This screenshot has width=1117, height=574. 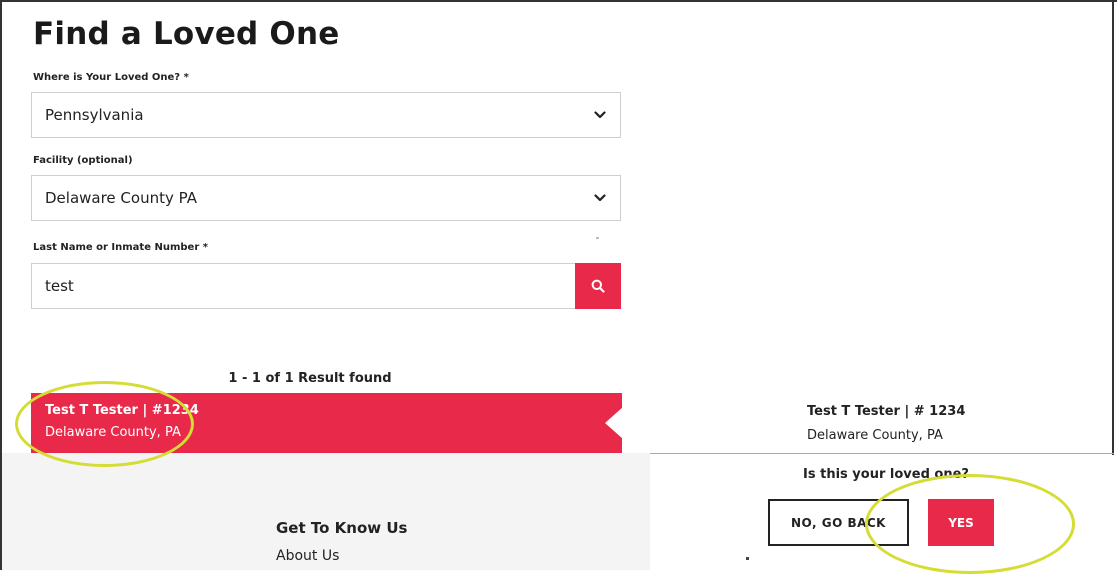 What do you see at coordinates (121, 198) in the screenshot?
I see `facility-select-value: Delaware County PA` at bounding box center [121, 198].